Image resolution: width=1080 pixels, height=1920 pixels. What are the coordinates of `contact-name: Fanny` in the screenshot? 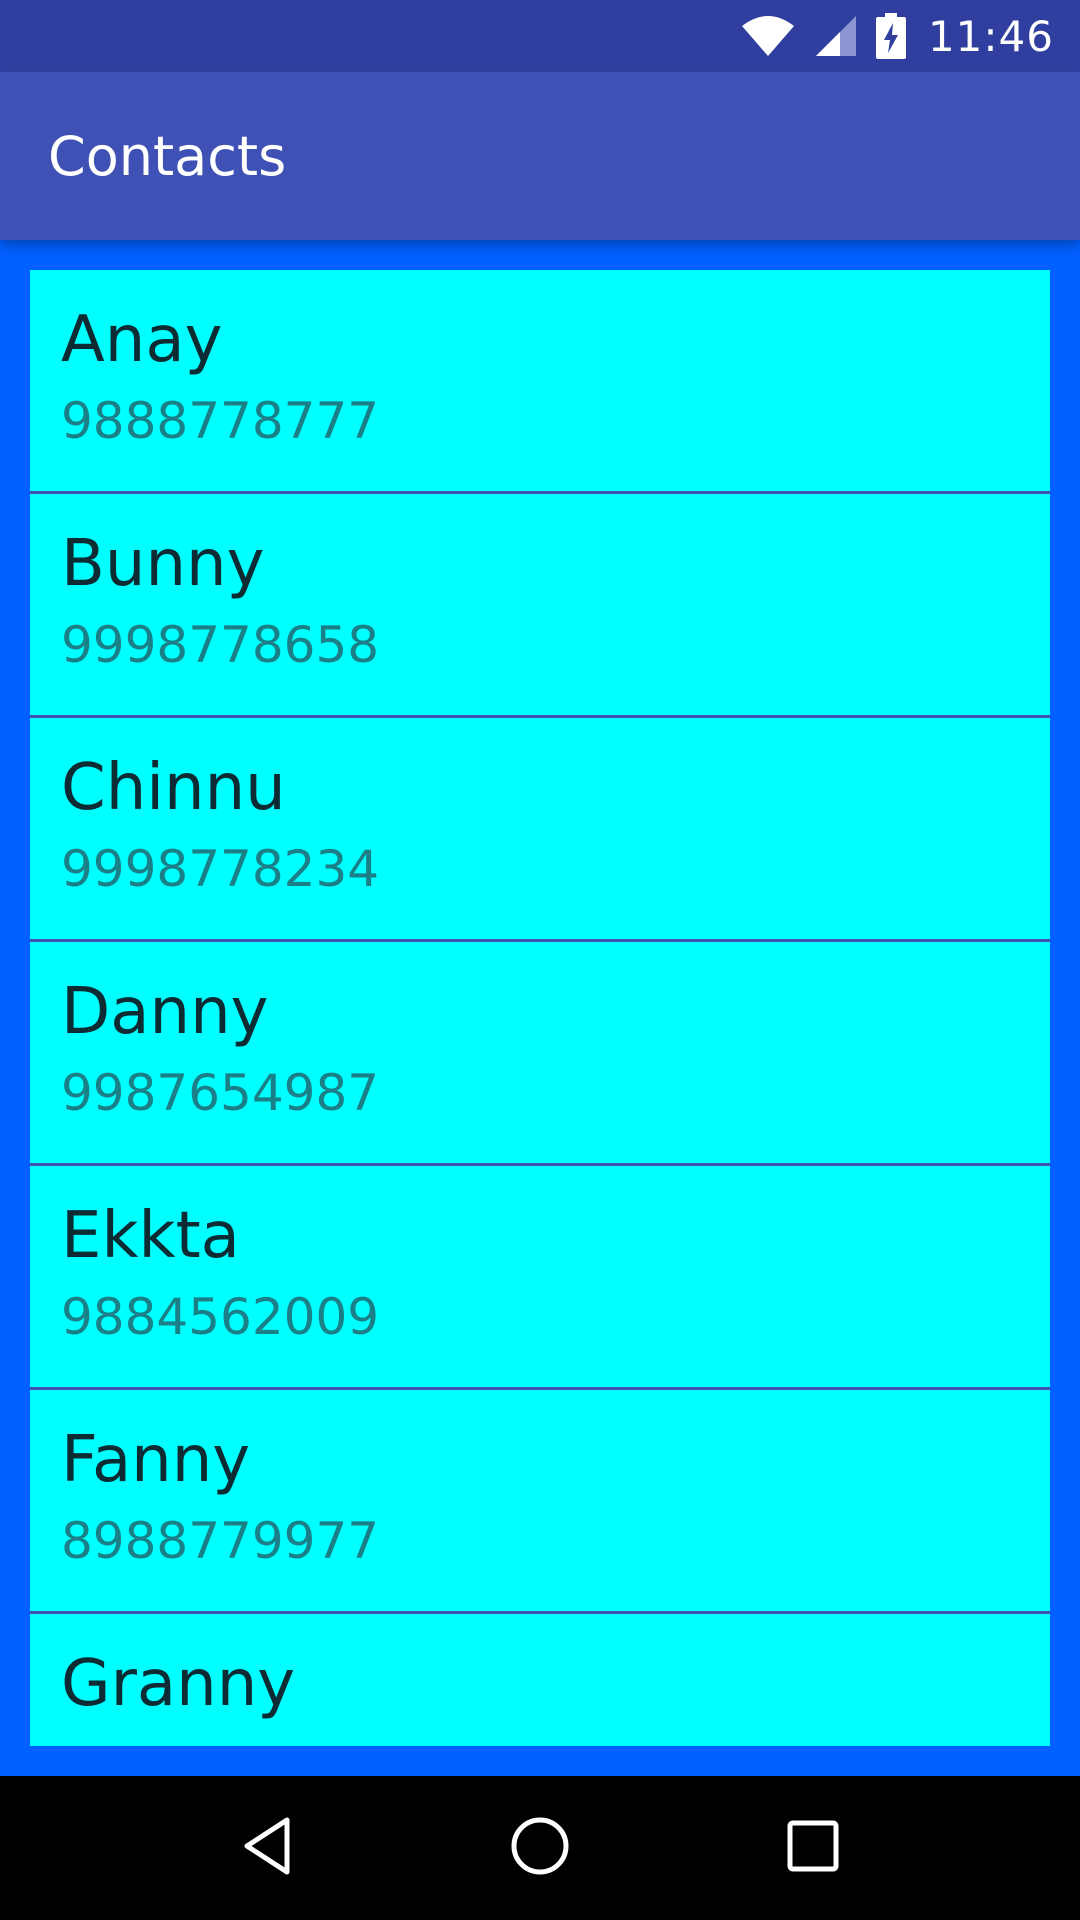 It's located at (156, 1460).